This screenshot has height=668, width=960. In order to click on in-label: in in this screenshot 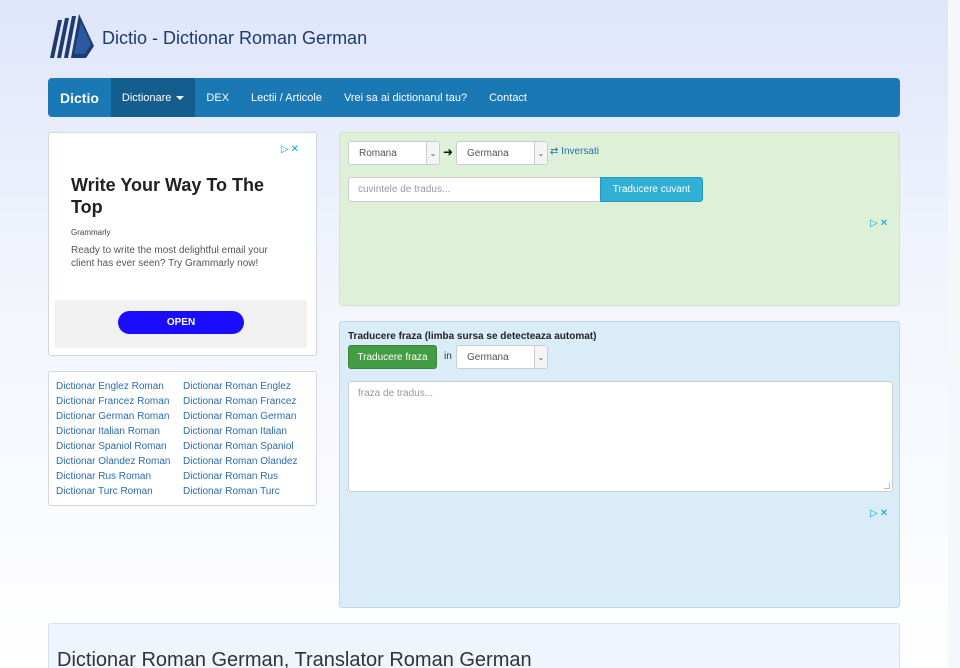, I will do `click(448, 356)`.